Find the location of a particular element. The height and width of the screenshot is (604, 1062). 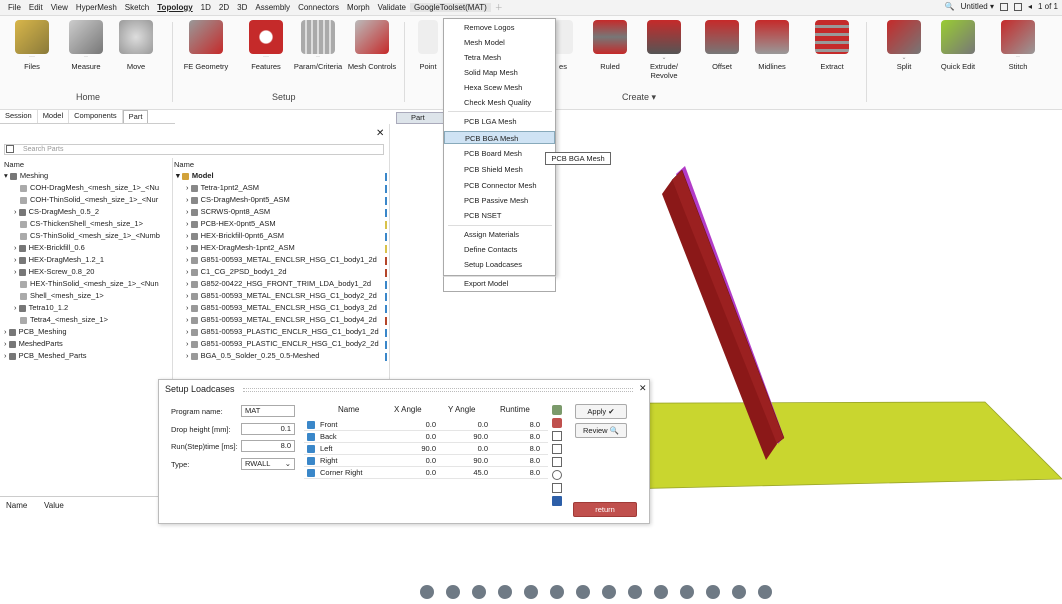

tab-model: Model is located at coordinates (54, 116).